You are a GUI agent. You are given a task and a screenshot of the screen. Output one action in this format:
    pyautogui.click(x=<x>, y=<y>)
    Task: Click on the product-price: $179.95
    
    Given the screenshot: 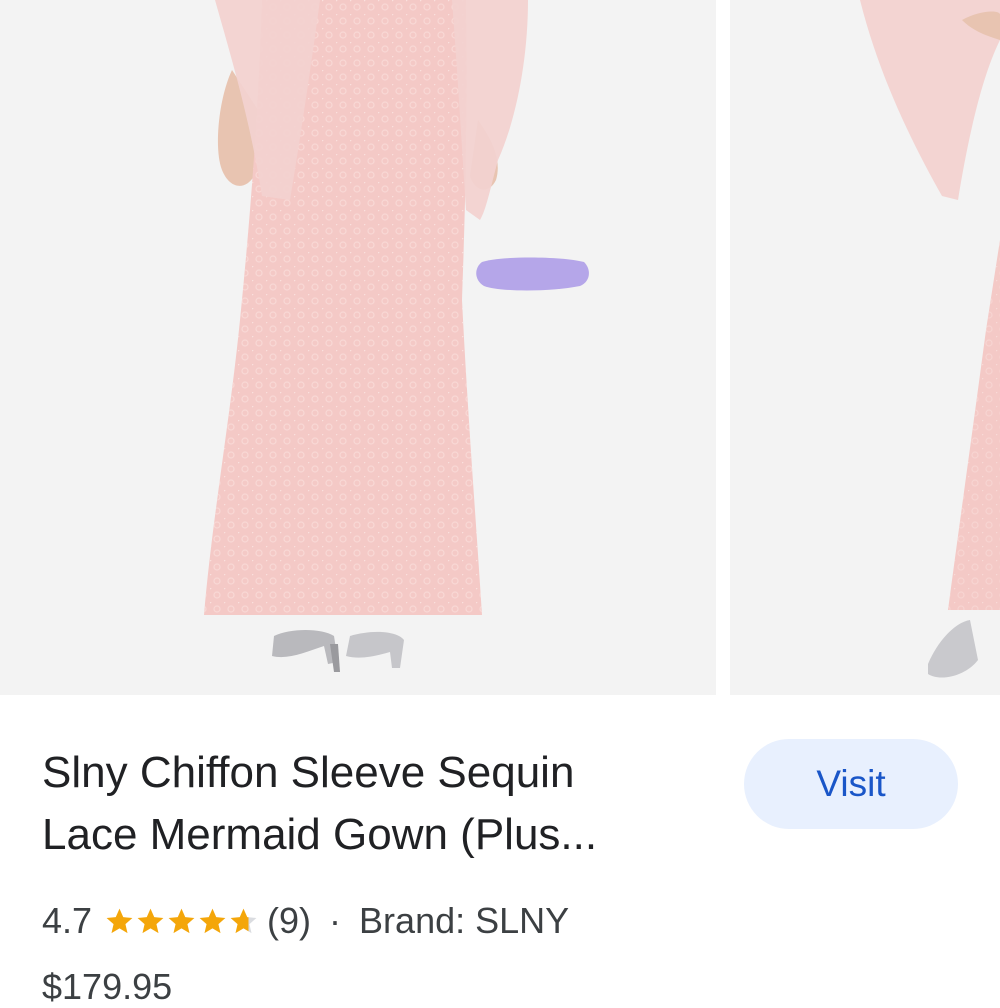 What is the action you would take?
    pyautogui.click(x=107, y=986)
    